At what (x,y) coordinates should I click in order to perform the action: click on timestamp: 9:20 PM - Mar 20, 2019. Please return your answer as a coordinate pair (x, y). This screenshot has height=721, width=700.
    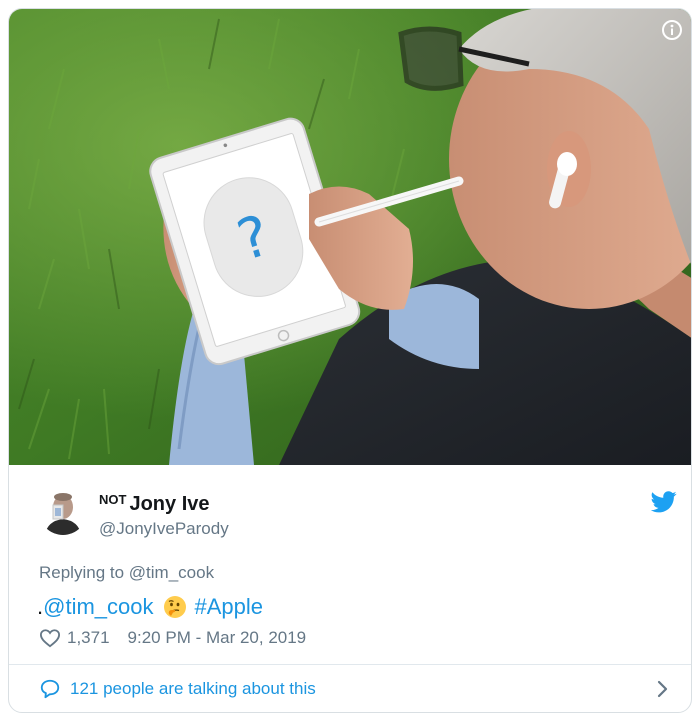
    Looking at the image, I should click on (217, 638).